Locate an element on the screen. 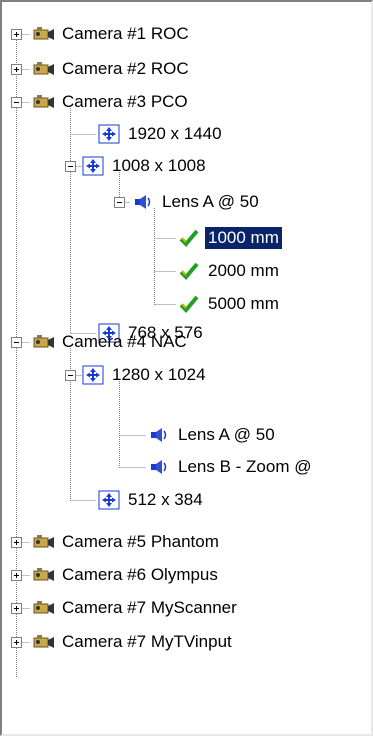 The image size is (373, 736). tree-node-camera: Camera #7 MyScanner is located at coordinates (136, 608).